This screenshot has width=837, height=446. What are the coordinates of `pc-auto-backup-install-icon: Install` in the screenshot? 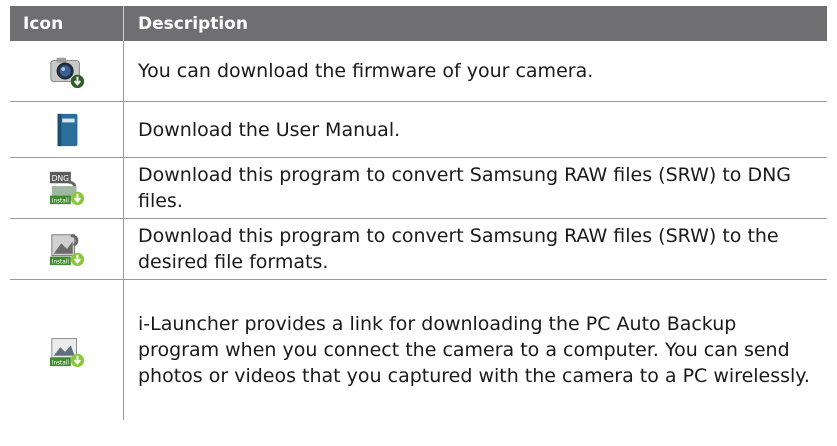 It's located at (66, 353).